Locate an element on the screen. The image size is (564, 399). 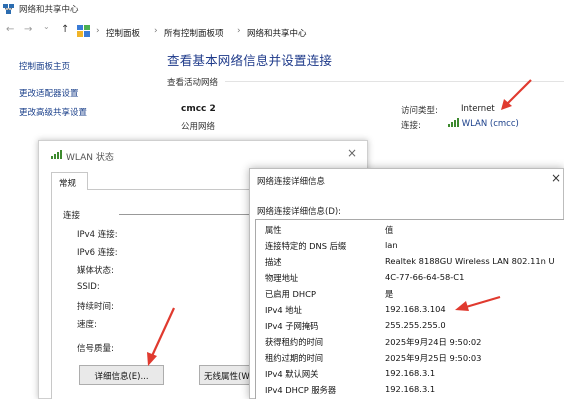
media-state-label: 媒体状态: is located at coordinates (95, 271).